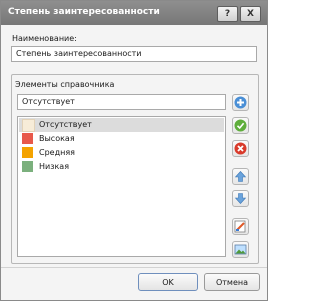 This screenshot has width=320, height=301. I want to click on edit-icon, so click(240, 226).